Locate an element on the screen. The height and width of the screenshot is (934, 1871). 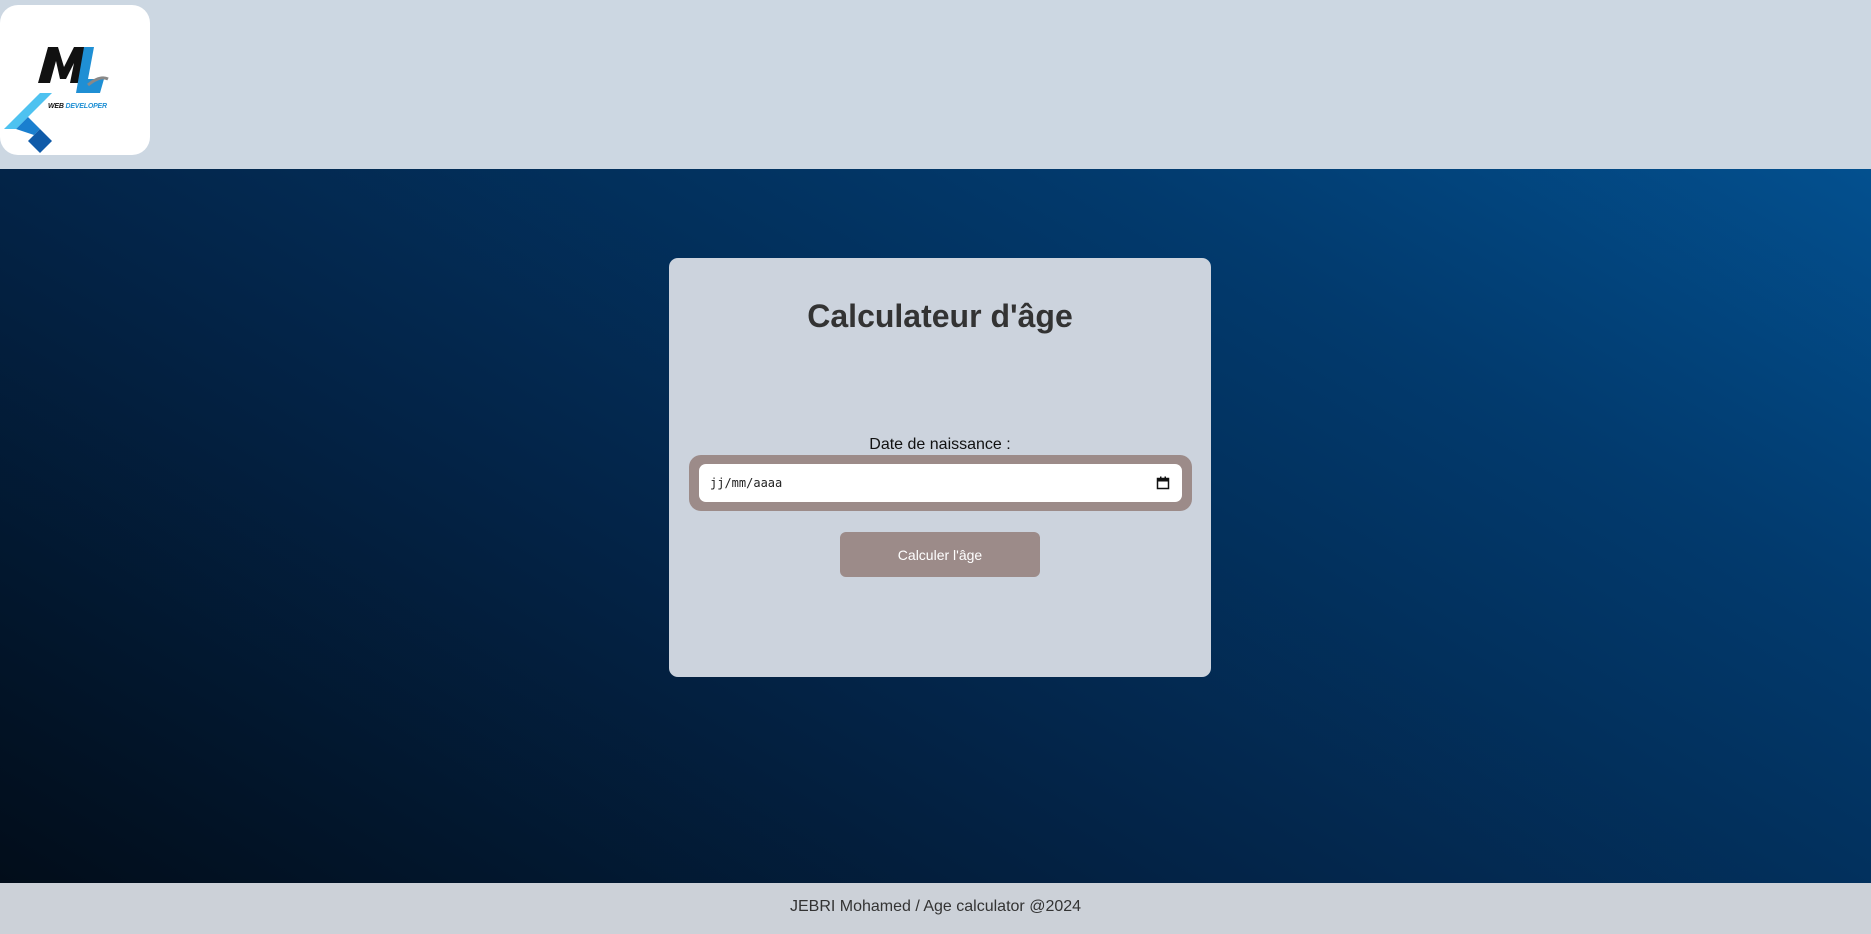
logo-caption-web: WEB is located at coordinates (56, 106).